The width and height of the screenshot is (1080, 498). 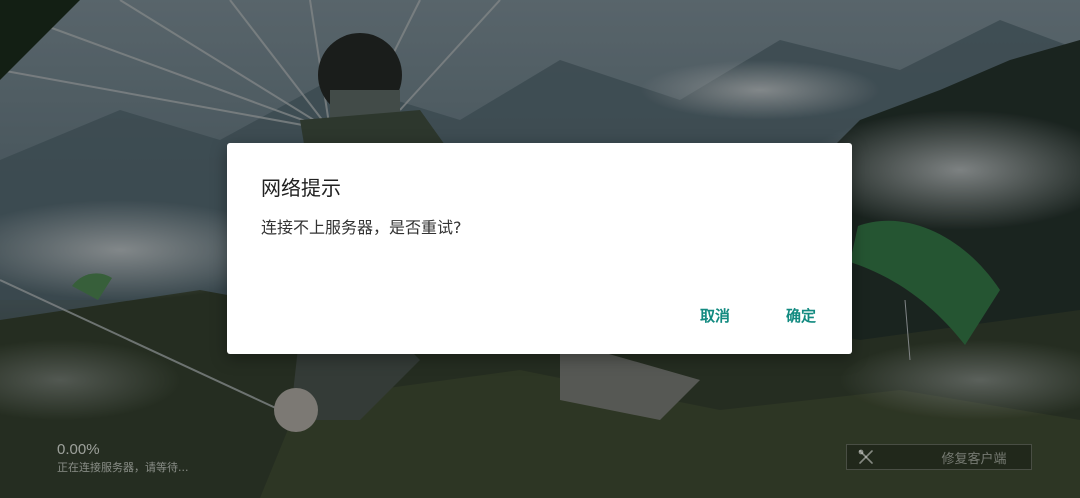 I want to click on confirm-button: 确定, so click(x=801, y=315).